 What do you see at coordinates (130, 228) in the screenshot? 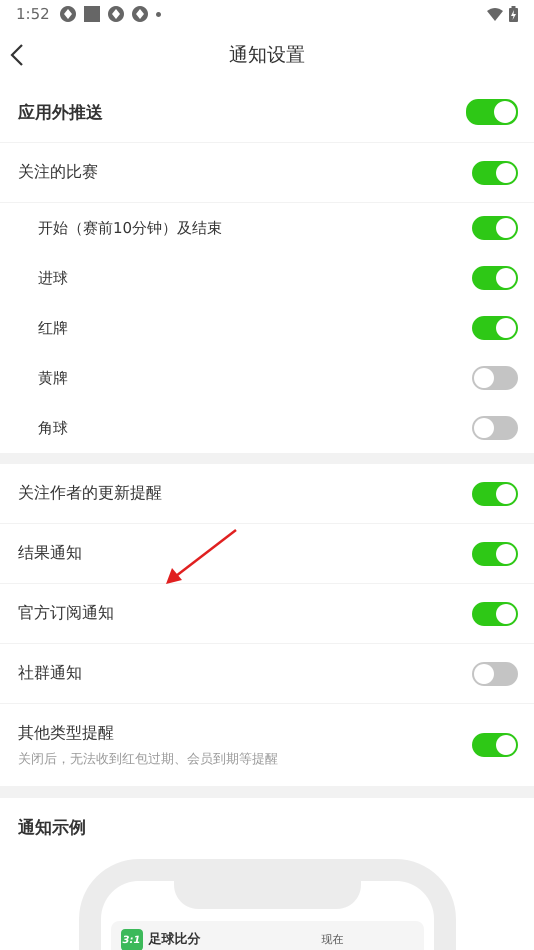
I see `setting-label: 开始（赛前10分钟）及结束` at bounding box center [130, 228].